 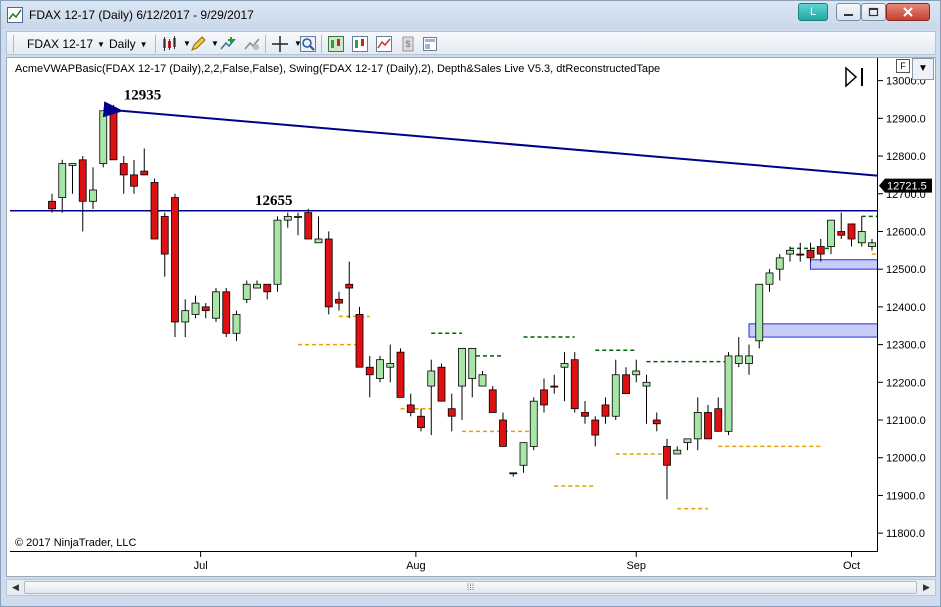 I want to click on crosshair-icon, so click(x=280, y=44).